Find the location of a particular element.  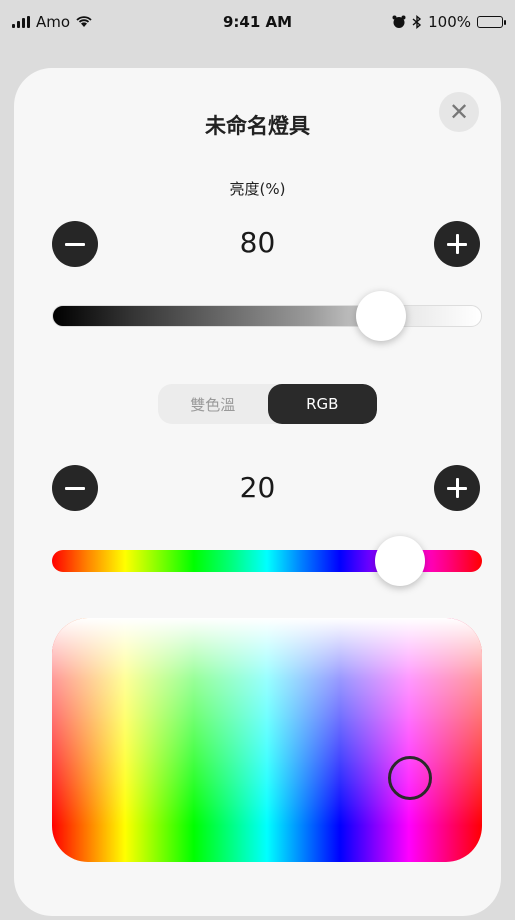

close-icon: ✕ is located at coordinates (459, 112).